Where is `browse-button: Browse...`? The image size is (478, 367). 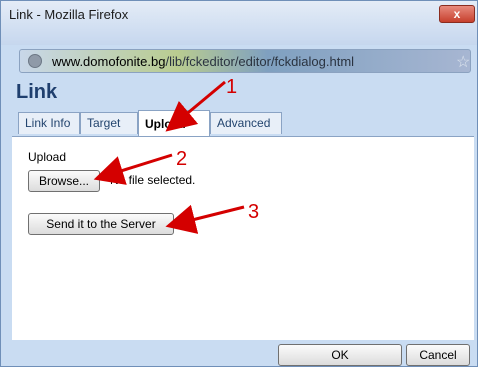
browse-button: Browse... is located at coordinates (64, 181).